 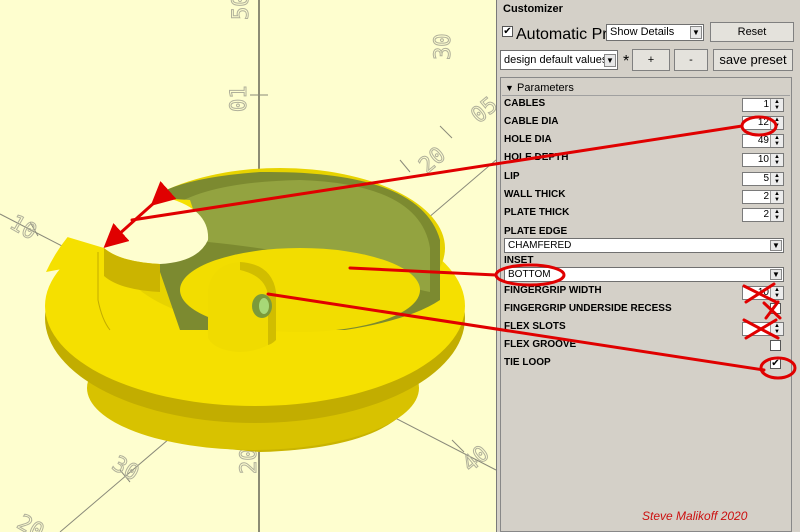 What do you see at coordinates (536, 231) in the screenshot?
I see `param-plate-edge-label: PLATE EDGE` at bounding box center [536, 231].